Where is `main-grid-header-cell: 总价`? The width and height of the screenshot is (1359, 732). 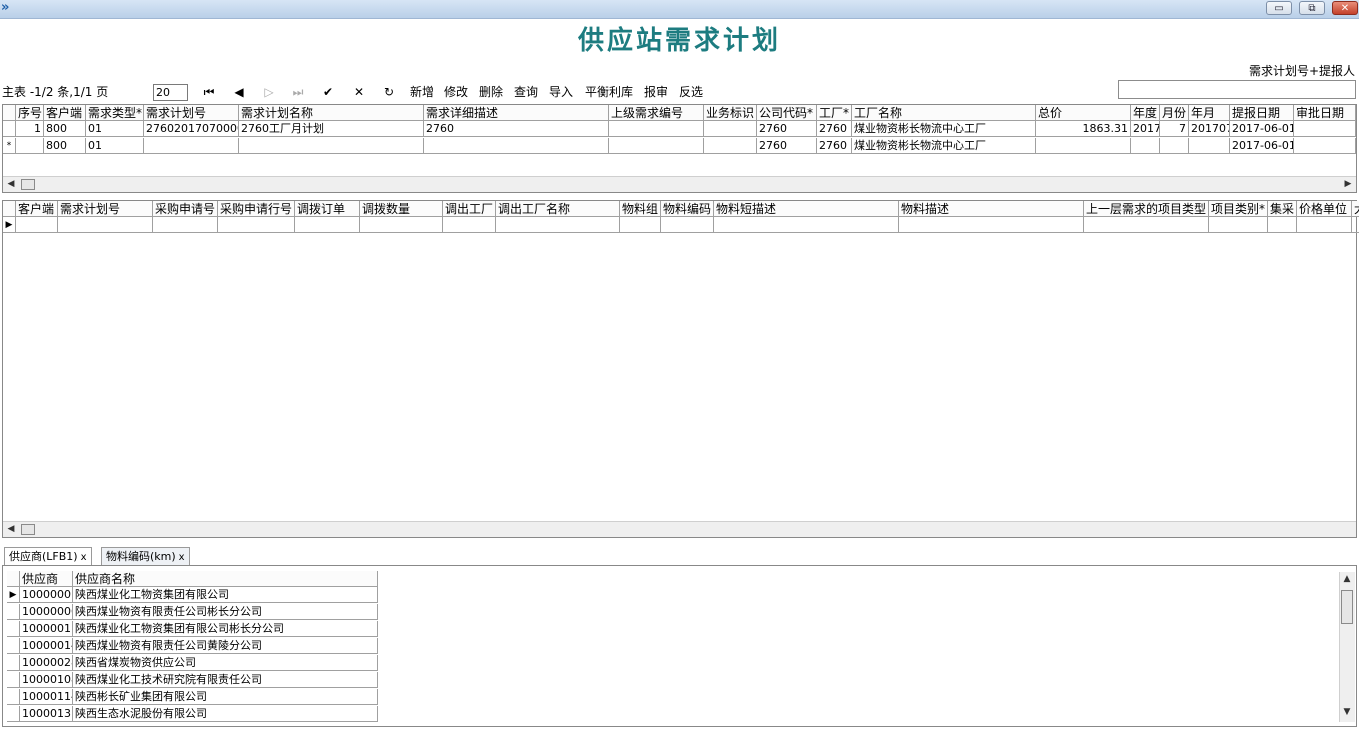
main-grid-header-cell: 总价 is located at coordinates (1083, 113).